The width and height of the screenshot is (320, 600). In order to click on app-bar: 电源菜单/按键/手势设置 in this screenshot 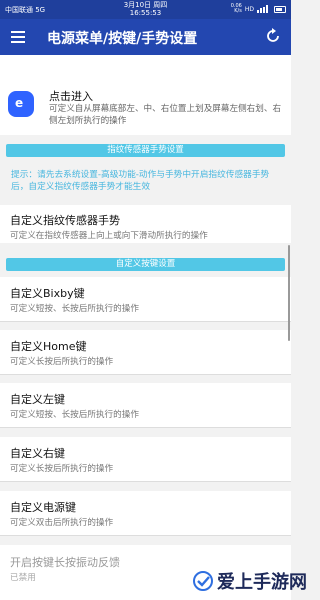, I will do `click(145, 37)`.